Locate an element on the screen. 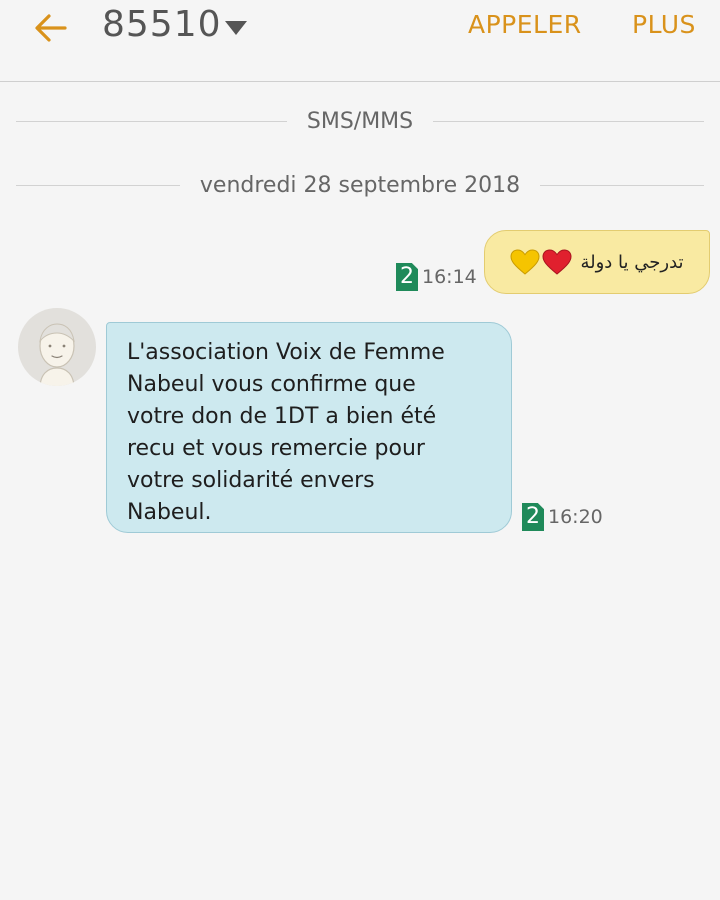  red-heart-icon is located at coordinates (557, 262).